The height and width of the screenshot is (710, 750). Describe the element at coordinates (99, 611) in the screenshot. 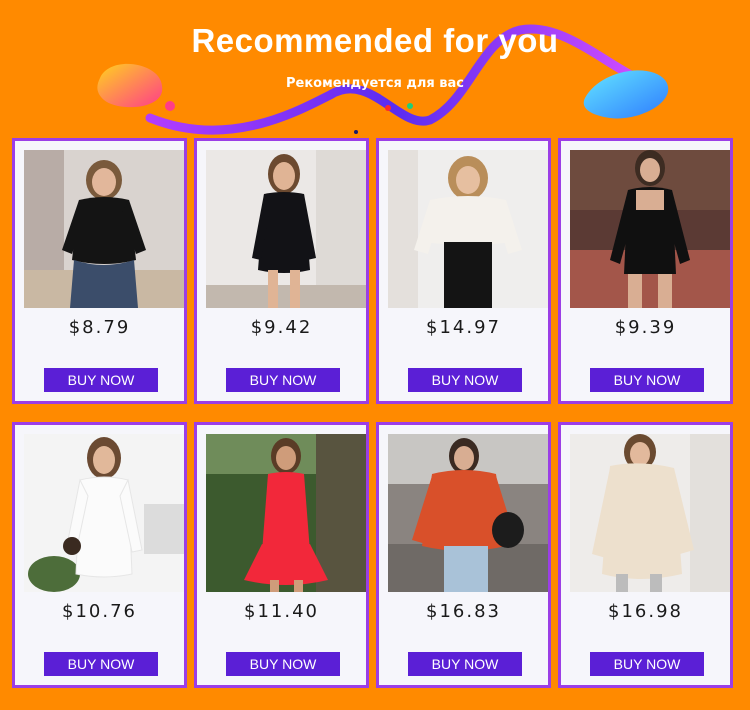

I see `product-price: $10.76` at that location.